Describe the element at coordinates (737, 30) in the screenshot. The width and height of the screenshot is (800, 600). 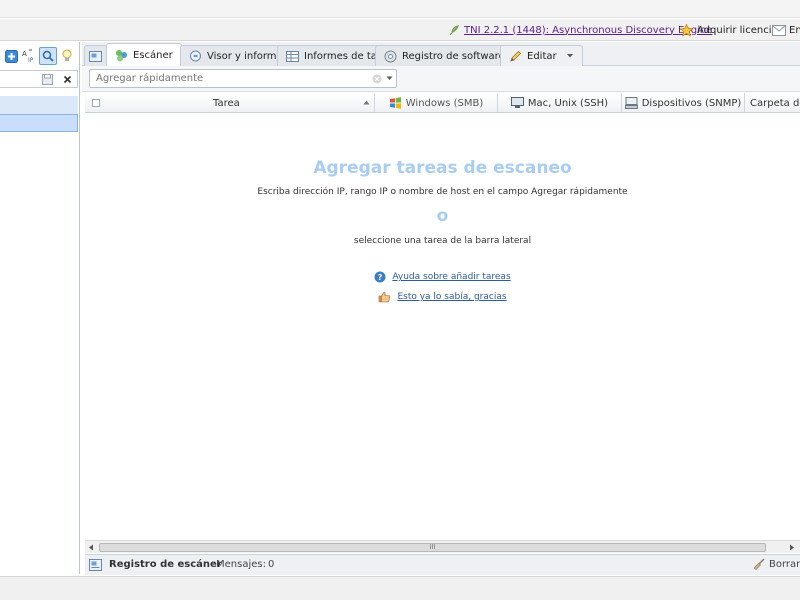
I see `license-label: Adquirir licencia` at that location.